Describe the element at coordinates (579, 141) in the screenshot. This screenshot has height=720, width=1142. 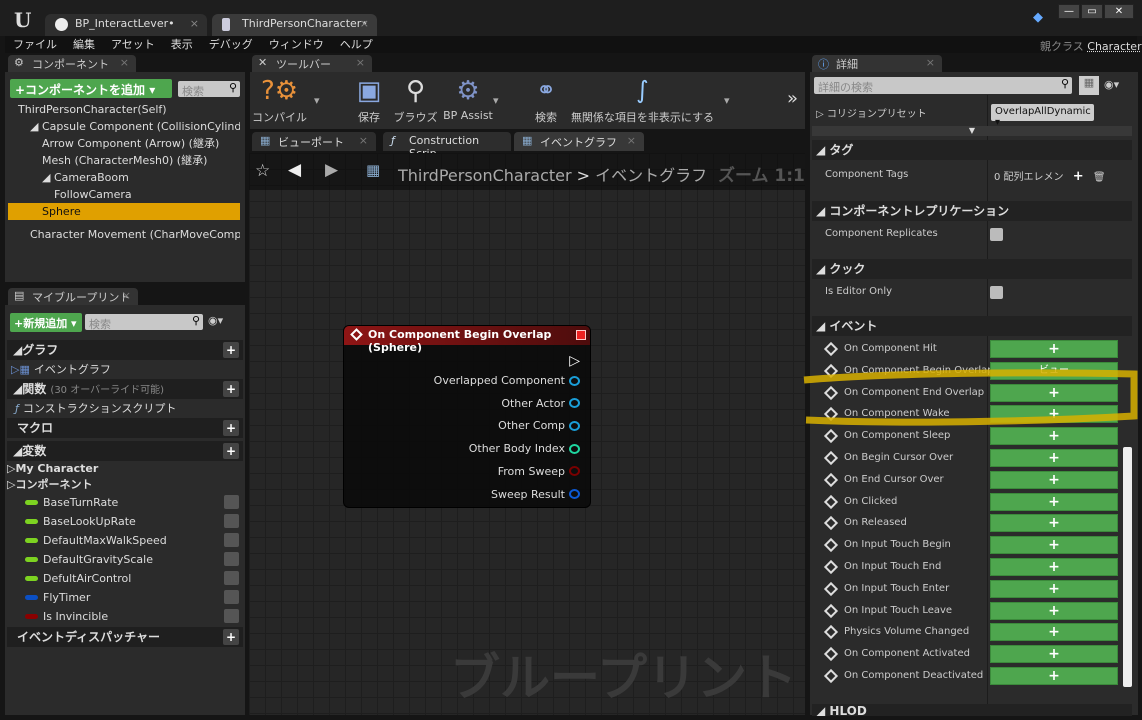
I see `tab-event-graph: ▦ イベントグラフ ×` at that location.